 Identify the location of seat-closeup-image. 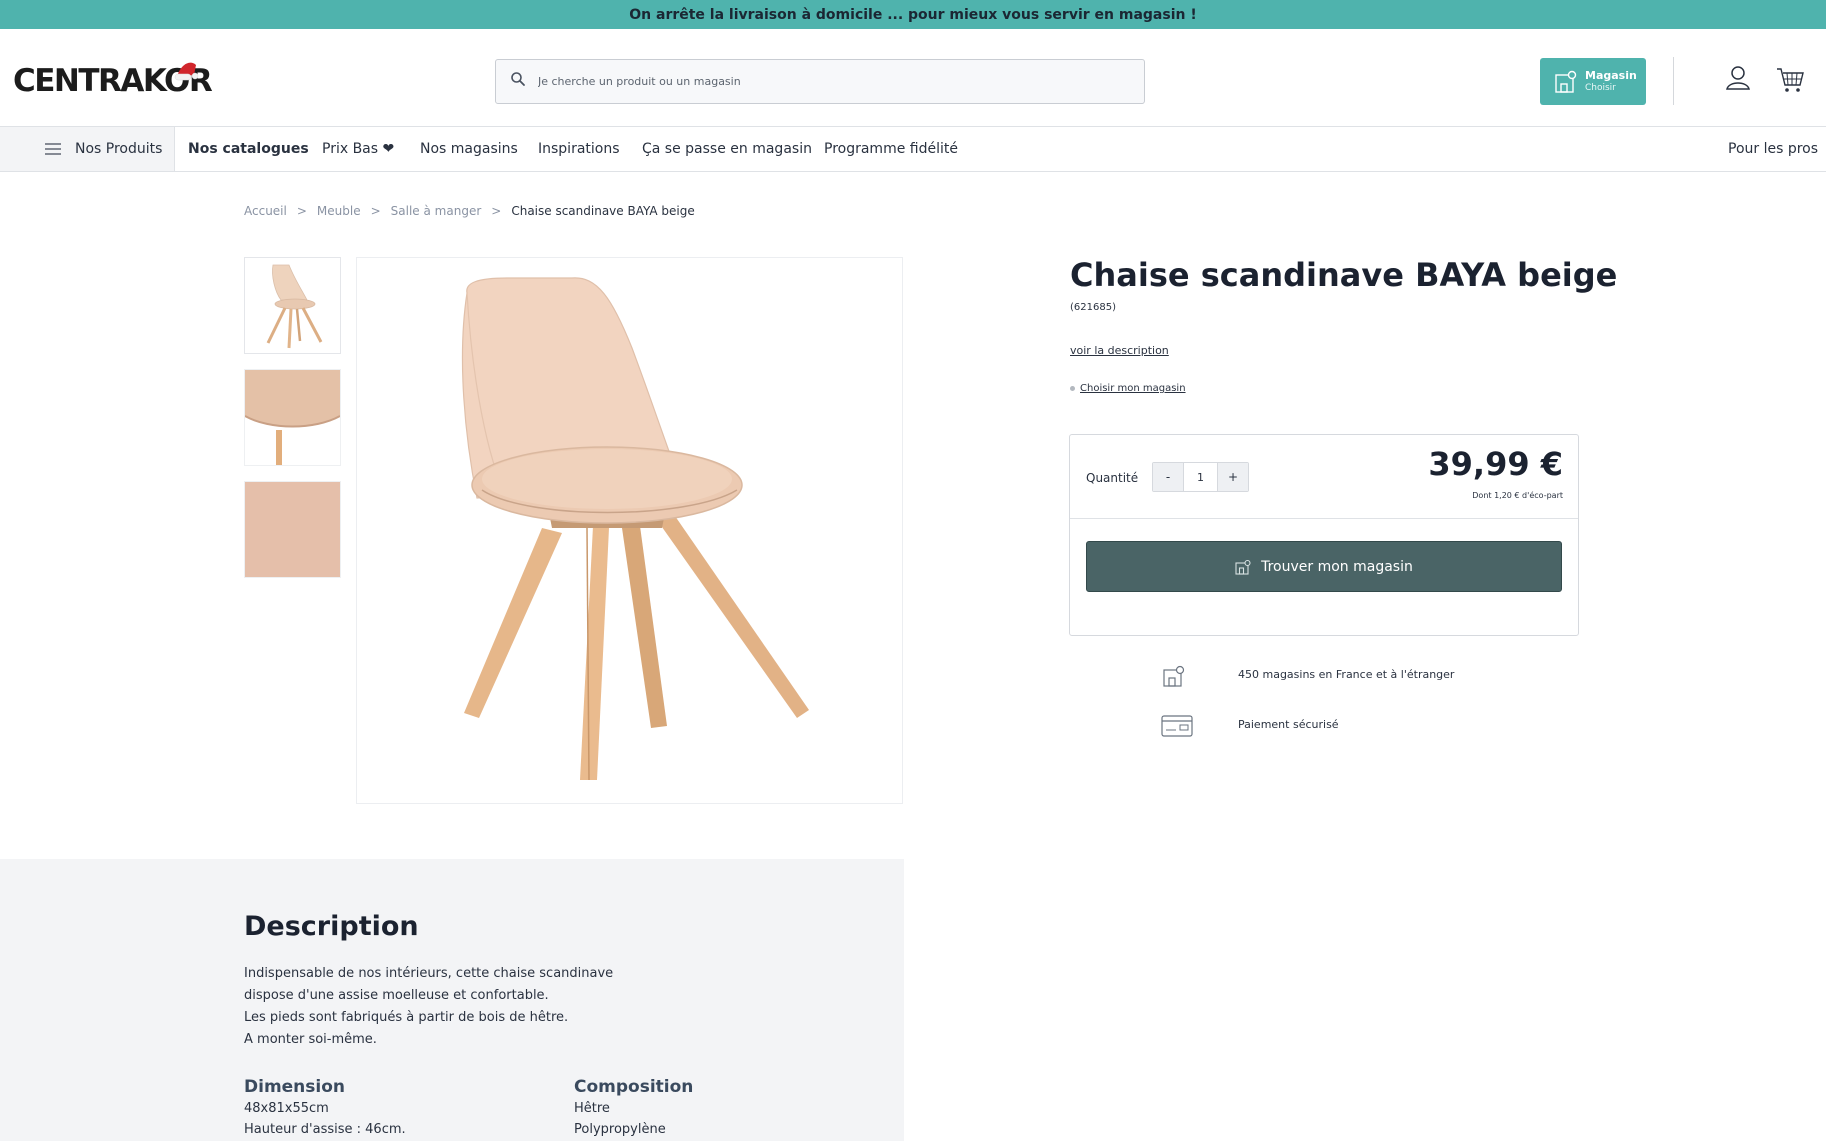
(292, 417).